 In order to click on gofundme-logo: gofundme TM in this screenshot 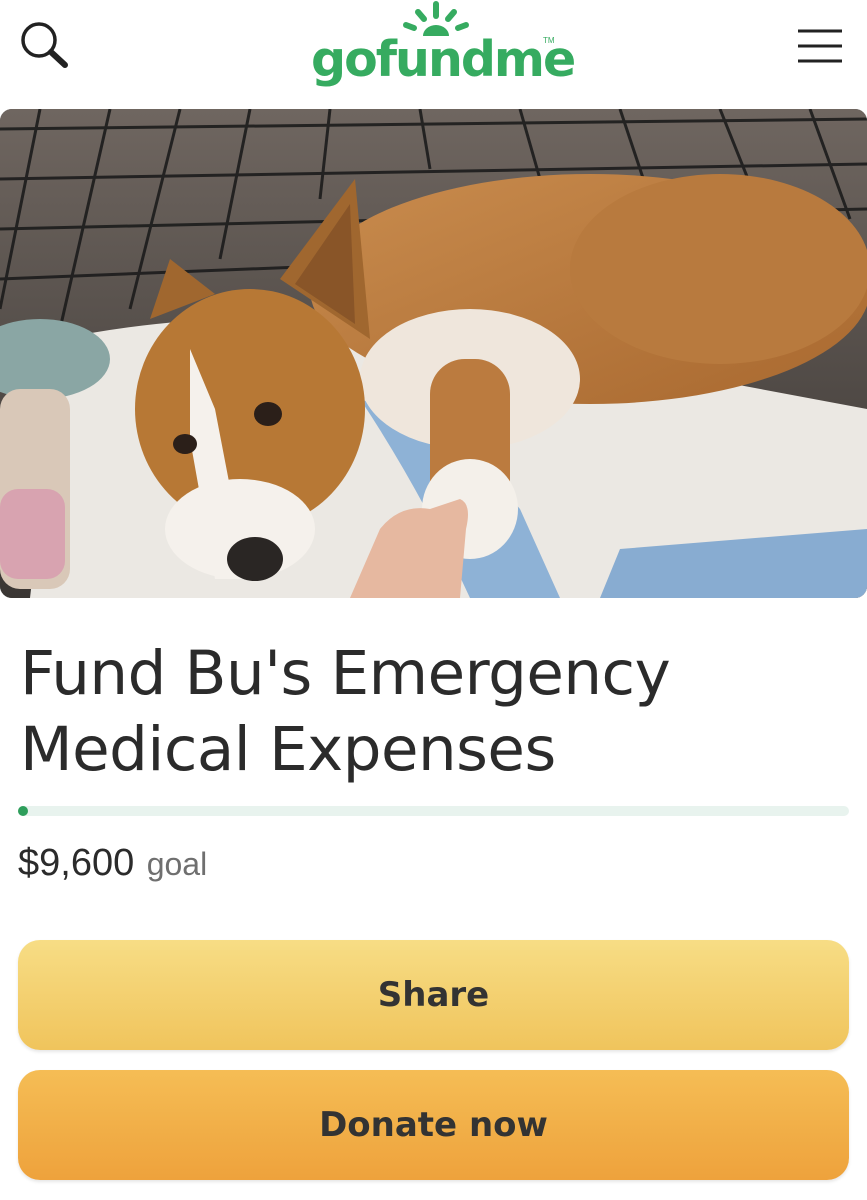, I will do `click(442, 48)`.